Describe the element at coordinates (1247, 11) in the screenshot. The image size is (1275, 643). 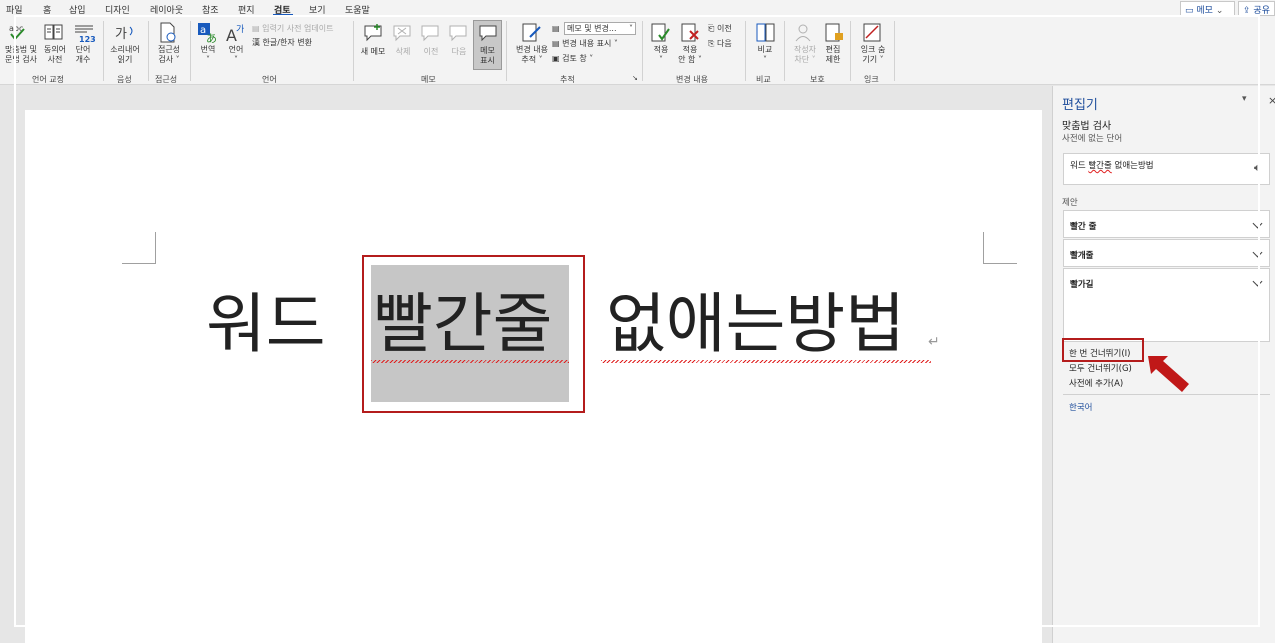
I see `share-icon: ⇪` at that location.